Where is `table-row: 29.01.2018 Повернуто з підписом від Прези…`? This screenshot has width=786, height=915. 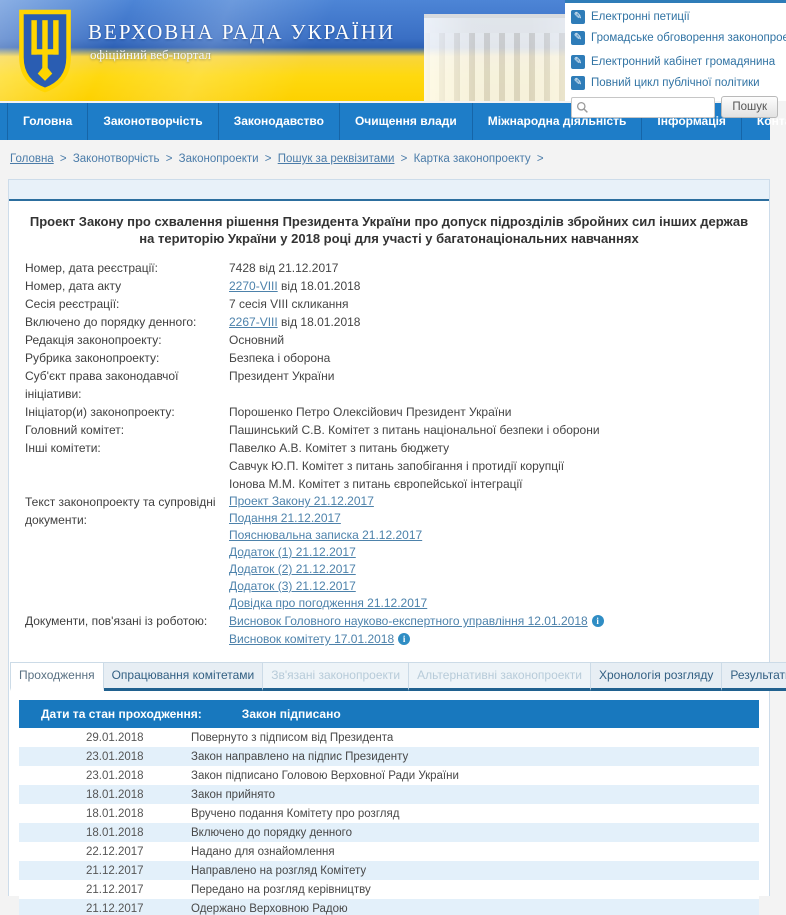
table-row: 29.01.2018 Повернуто з підписом від Прези… is located at coordinates (389, 737).